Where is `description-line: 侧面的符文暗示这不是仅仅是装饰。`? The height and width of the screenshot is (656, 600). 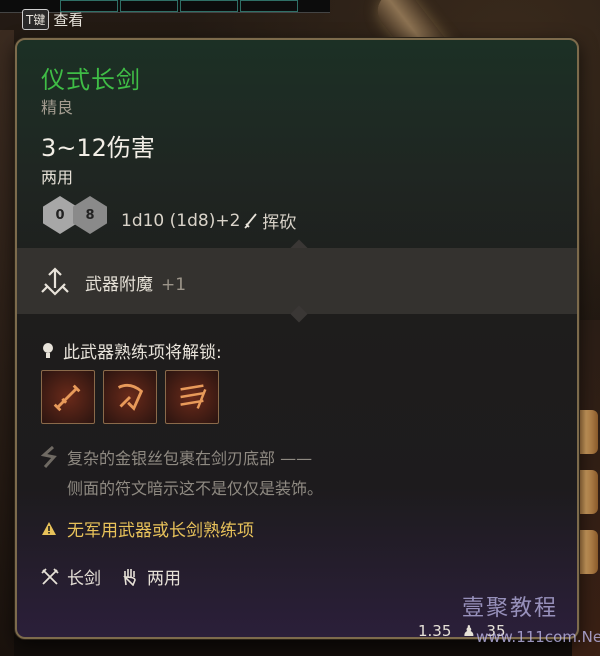 description-line: 侧面的符文暗示这不是仅仅是装饰。 is located at coordinates (195, 488).